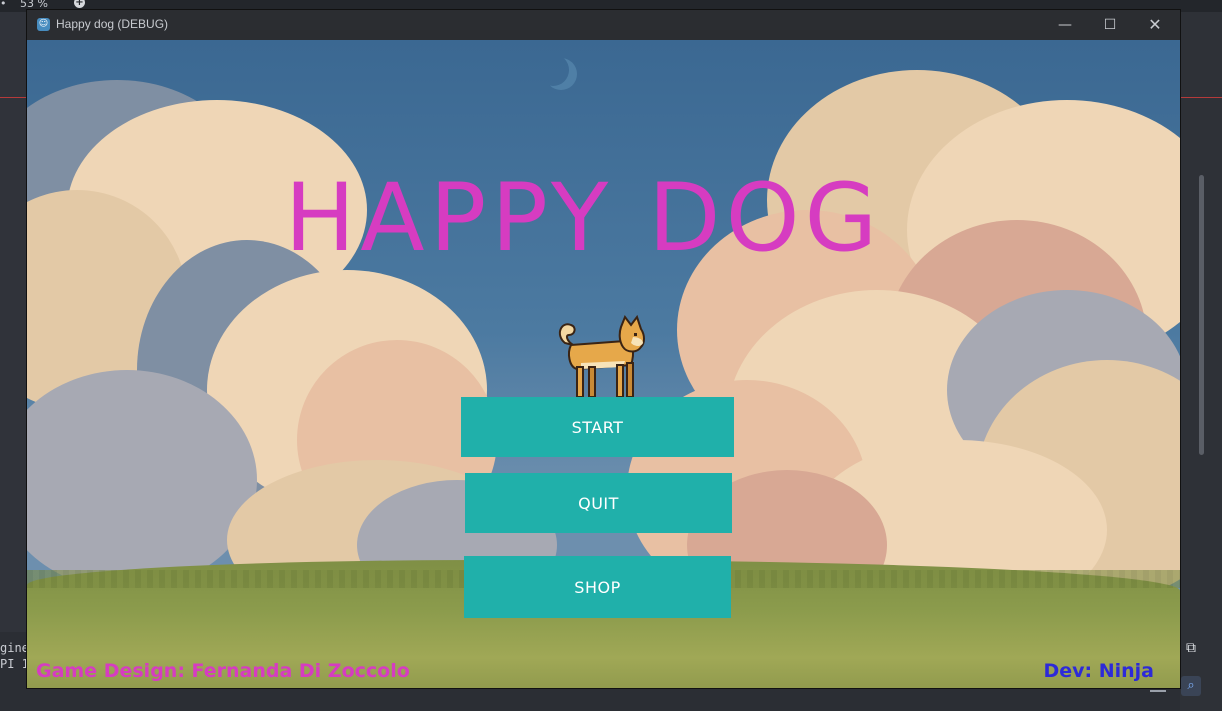 Image resolution: width=1222 pixels, height=711 pixels. I want to click on editor-scrollbar, so click(1201, 315).